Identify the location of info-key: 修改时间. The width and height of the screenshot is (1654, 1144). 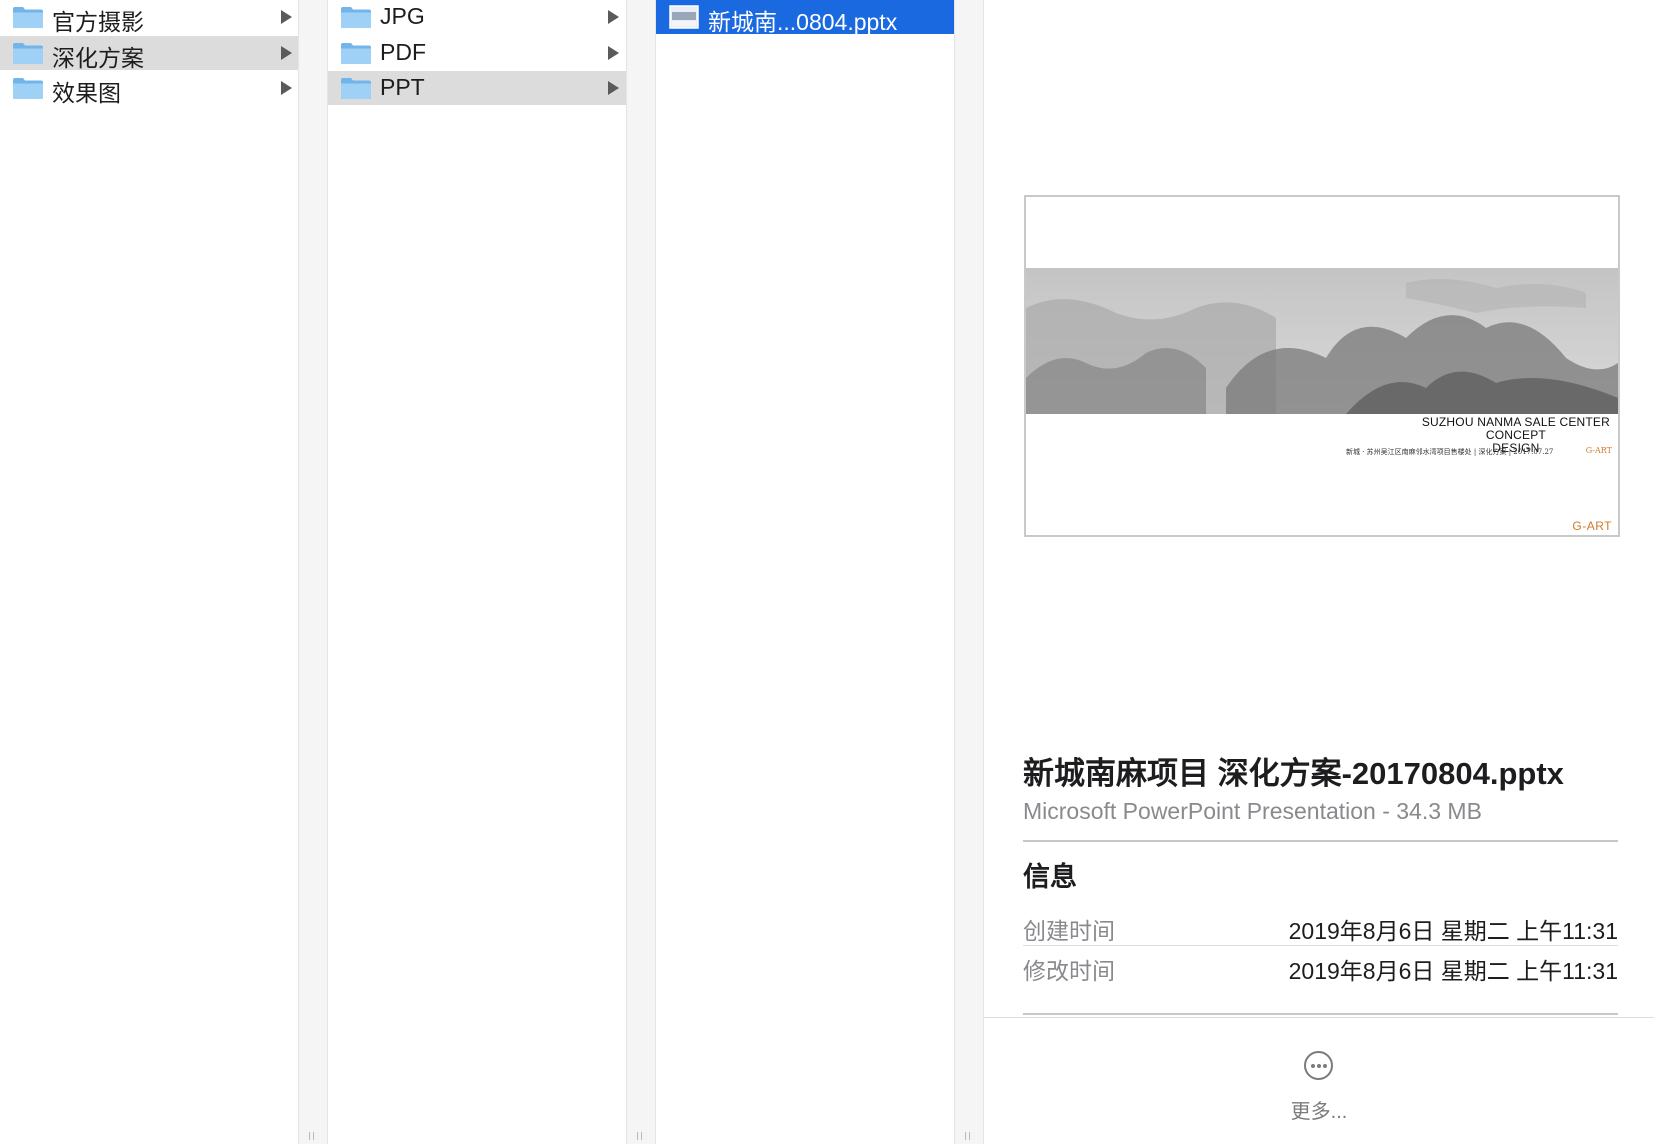
(1069, 971).